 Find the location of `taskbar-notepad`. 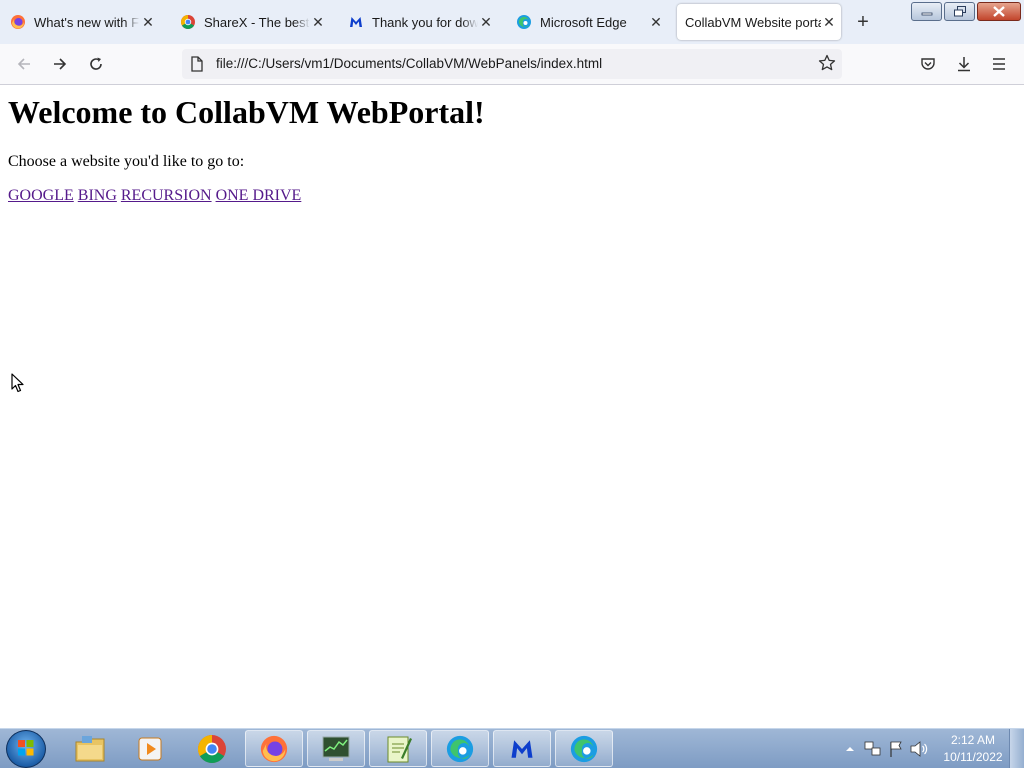

taskbar-notepad is located at coordinates (398, 748).